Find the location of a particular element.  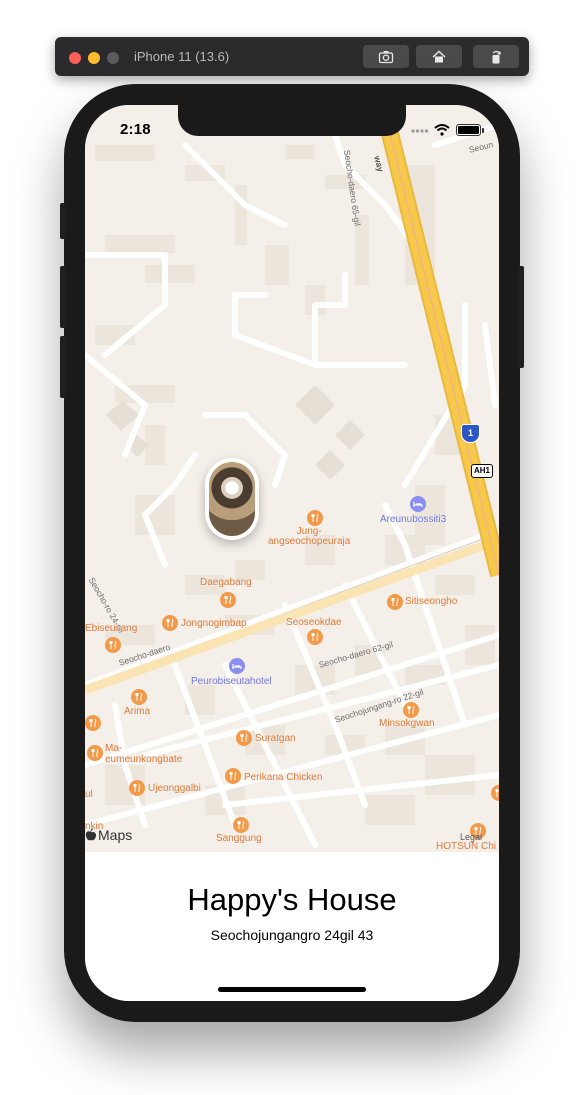

zoom-window-button is located at coordinates (113, 58).